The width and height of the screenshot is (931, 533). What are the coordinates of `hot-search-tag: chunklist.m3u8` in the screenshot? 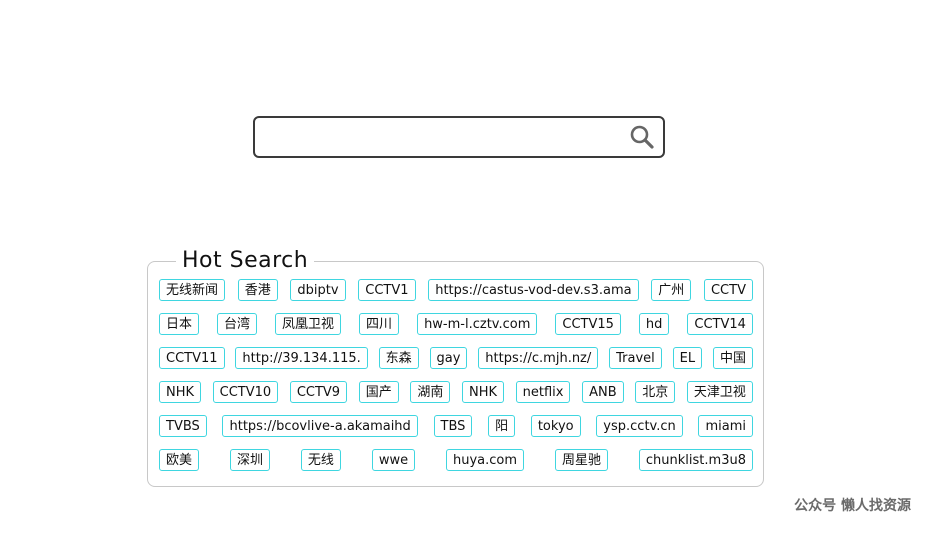 It's located at (695, 460).